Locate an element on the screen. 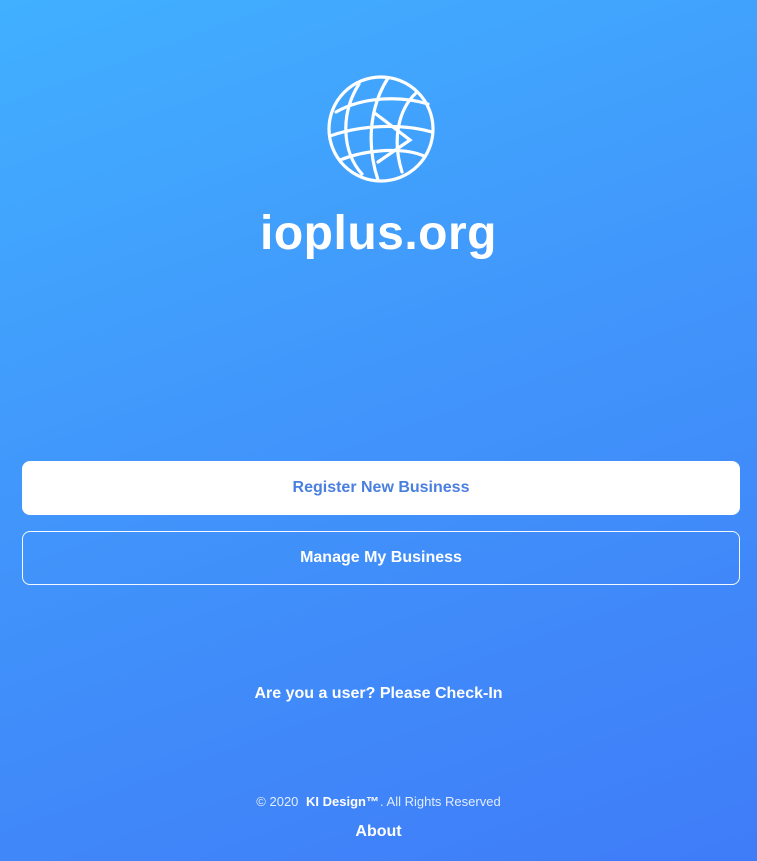 This screenshot has width=757, height=861. register-new-business-label: Register New Business is located at coordinates (381, 487).